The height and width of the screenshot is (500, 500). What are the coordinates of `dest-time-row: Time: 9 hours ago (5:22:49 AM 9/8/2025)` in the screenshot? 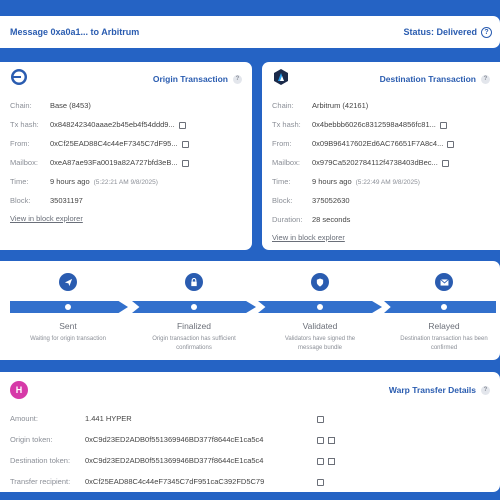 It's located at (381, 181).